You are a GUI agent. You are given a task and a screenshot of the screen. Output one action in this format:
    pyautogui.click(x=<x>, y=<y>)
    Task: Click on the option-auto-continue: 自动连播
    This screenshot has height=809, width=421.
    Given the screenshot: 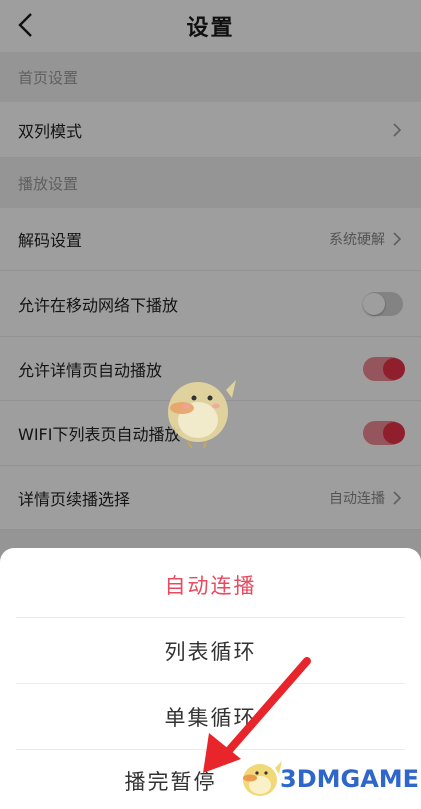 What is the action you would take?
    pyautogui.click(x=210, y=585)
    